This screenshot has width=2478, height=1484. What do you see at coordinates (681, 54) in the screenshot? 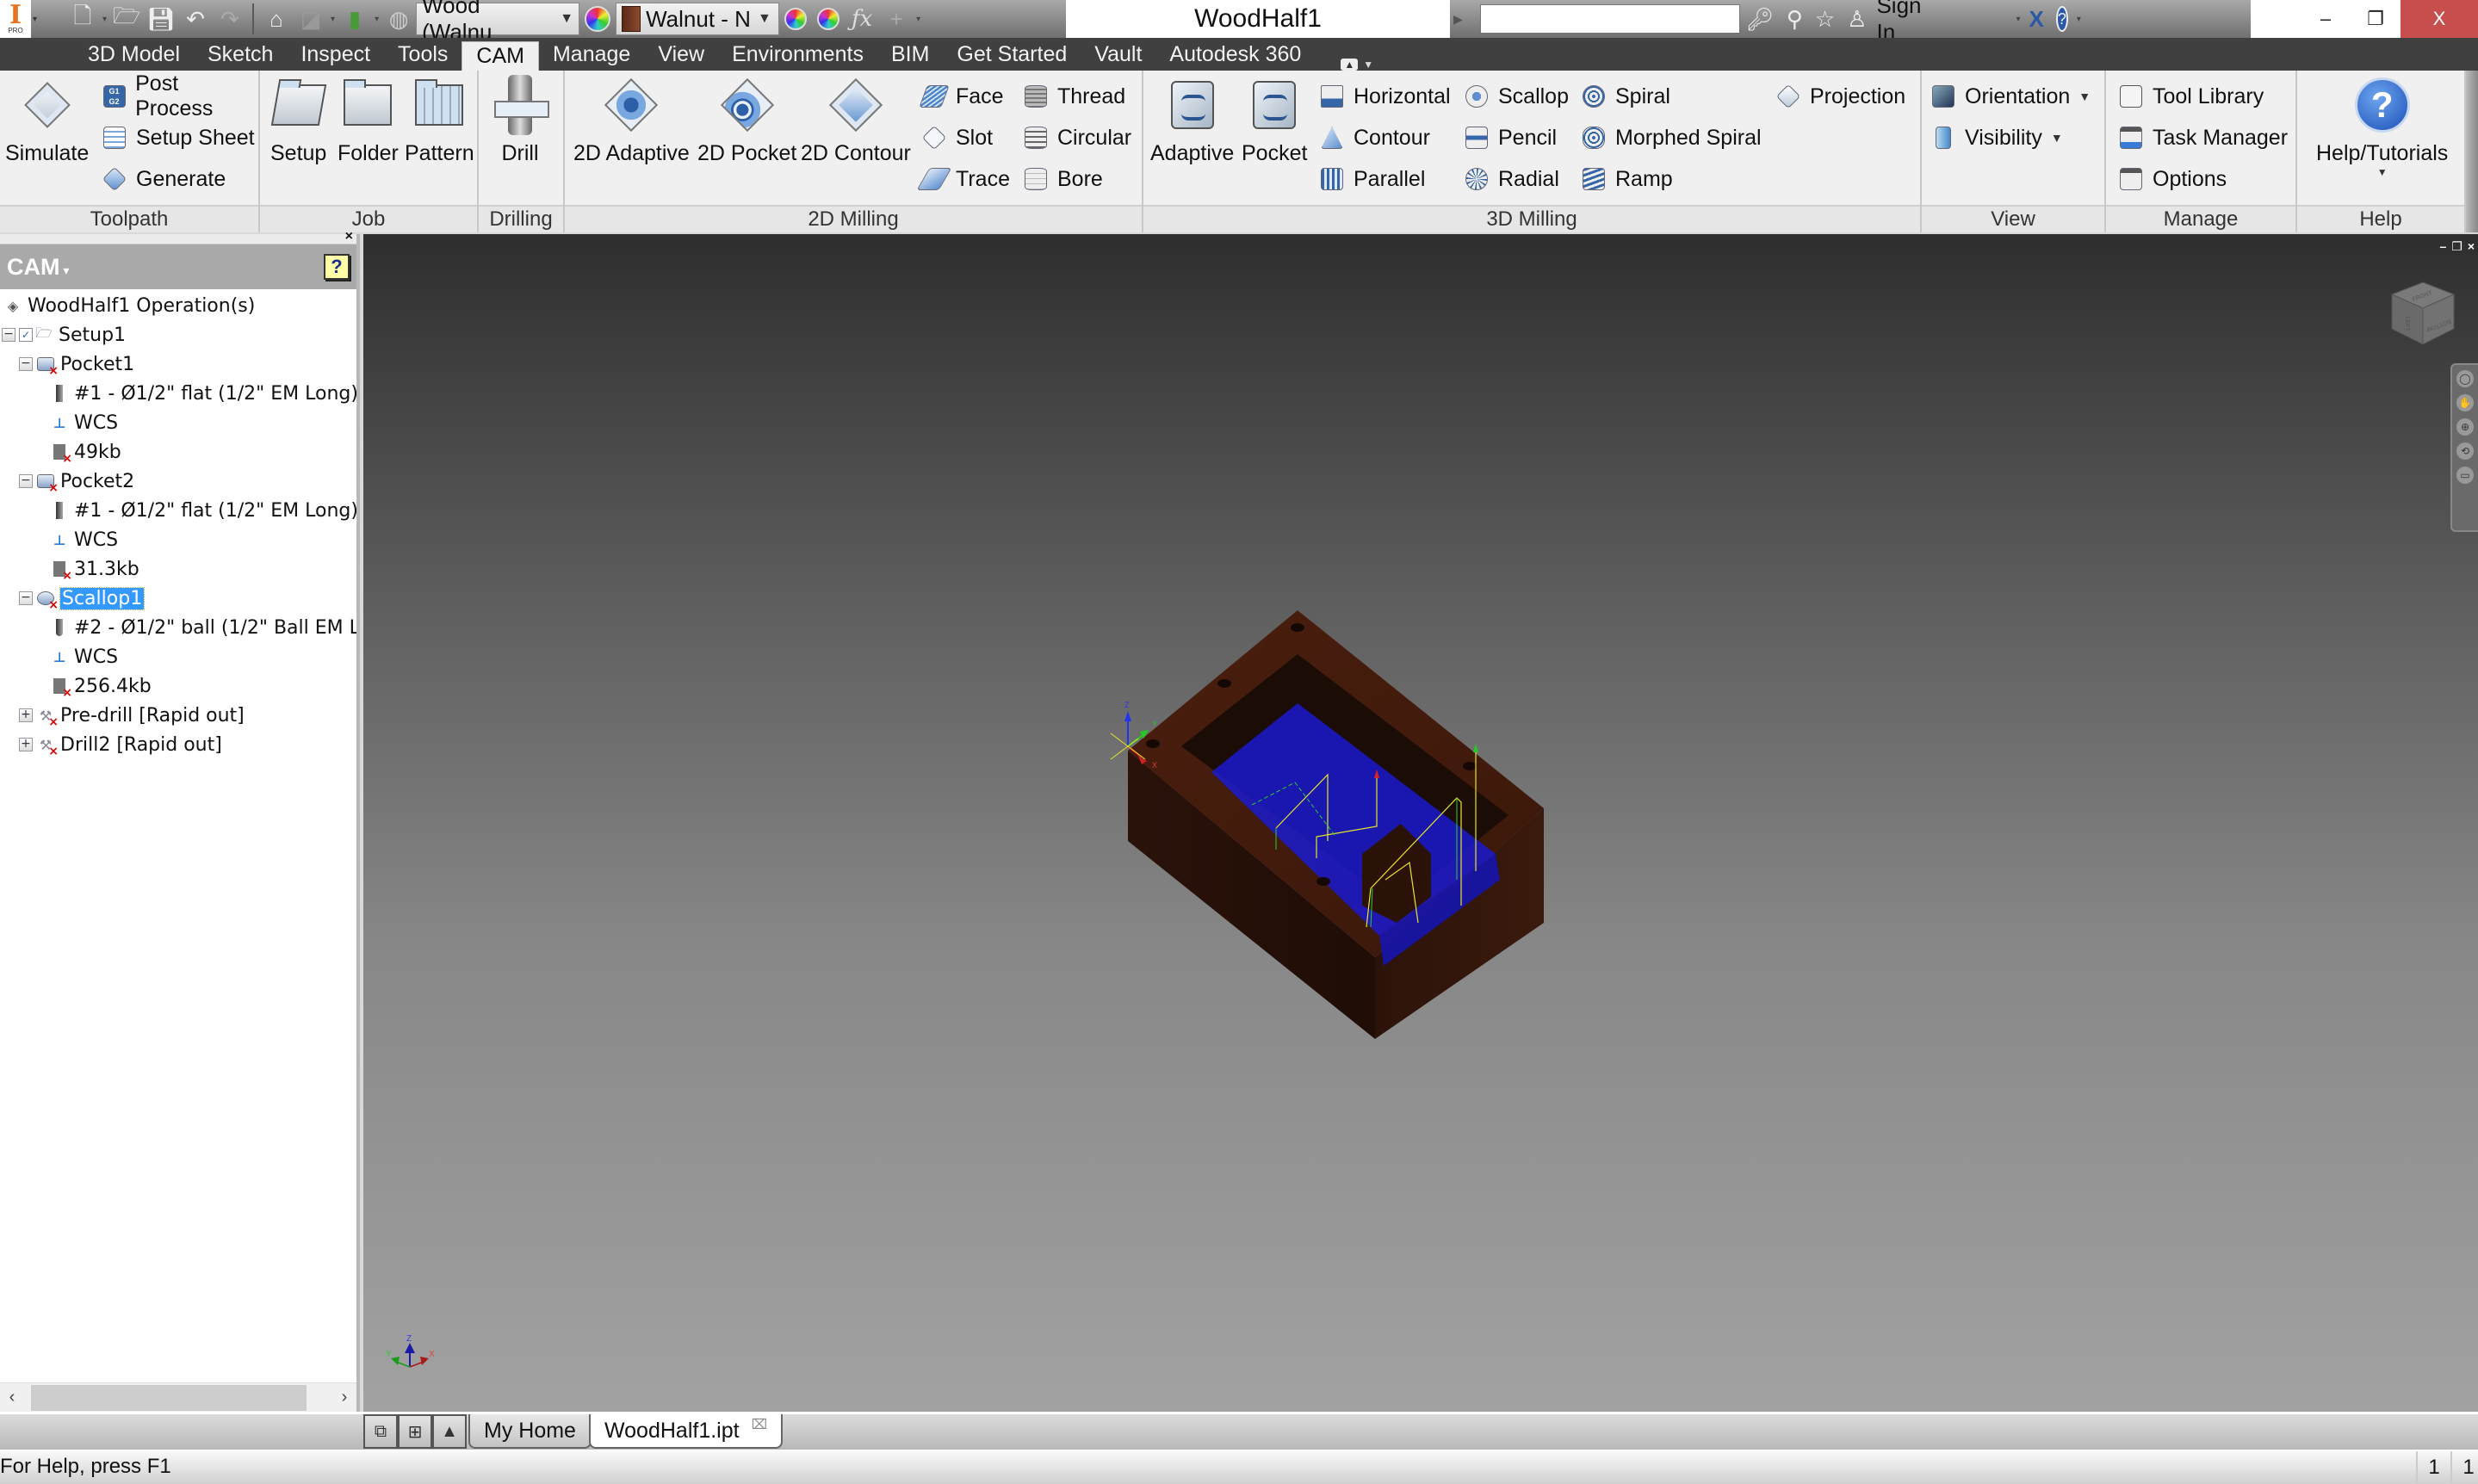
I see `tab-view: View` at bounding box center [681, 54].